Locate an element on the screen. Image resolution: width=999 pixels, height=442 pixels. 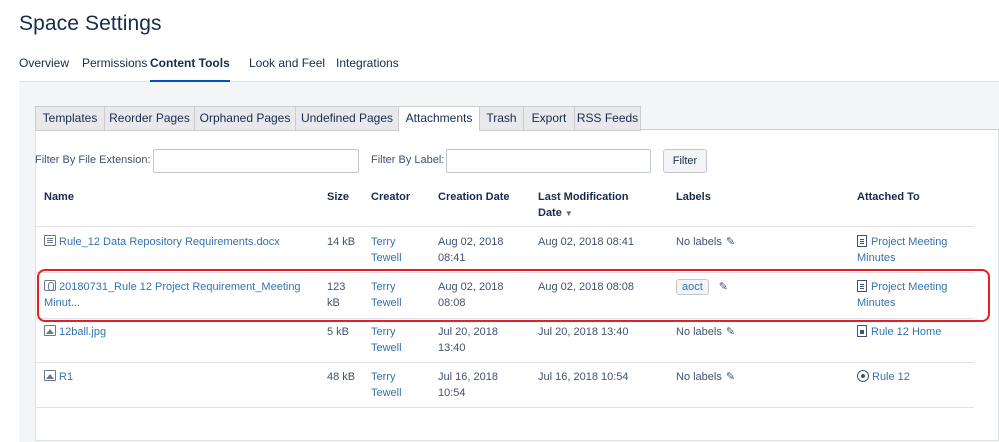
subtab-orphaned-pages: Orphaned Pages is located at coordinates (244, 118).